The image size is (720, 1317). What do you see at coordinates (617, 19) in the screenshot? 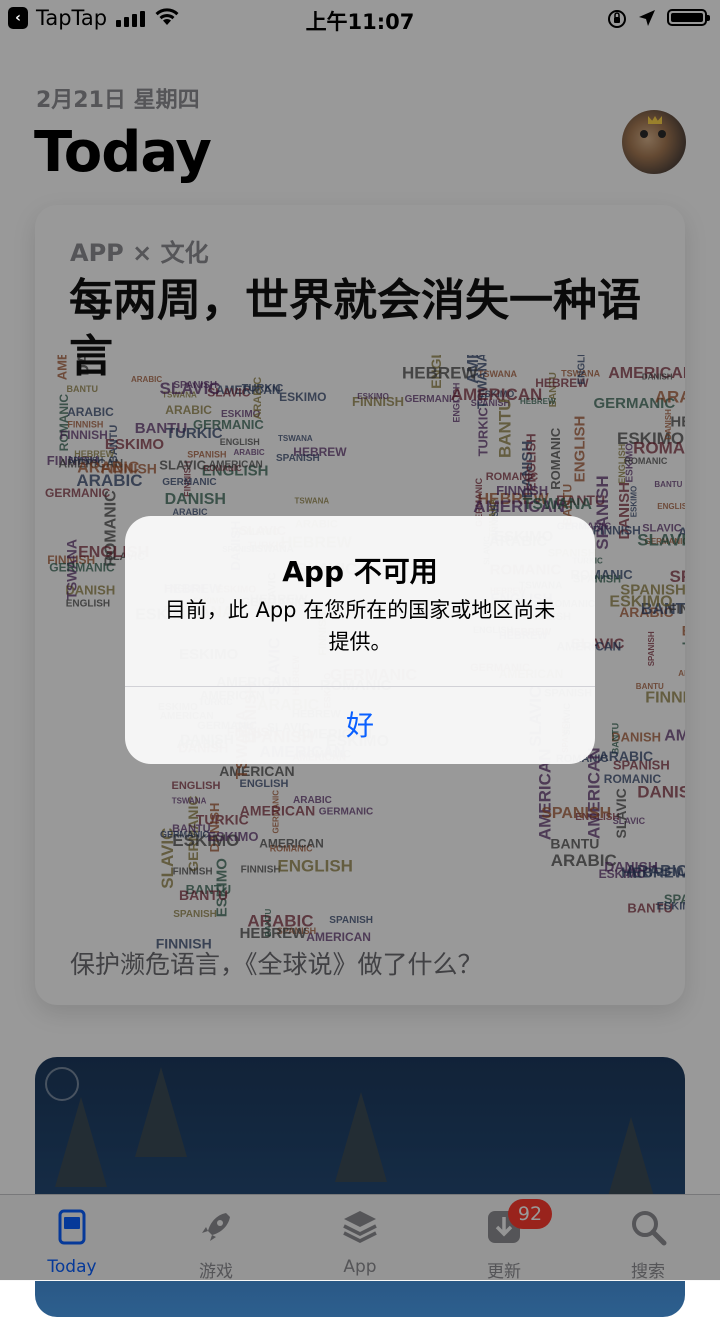
I see `rotation-lock-icon` at bounding box center [617, 19].